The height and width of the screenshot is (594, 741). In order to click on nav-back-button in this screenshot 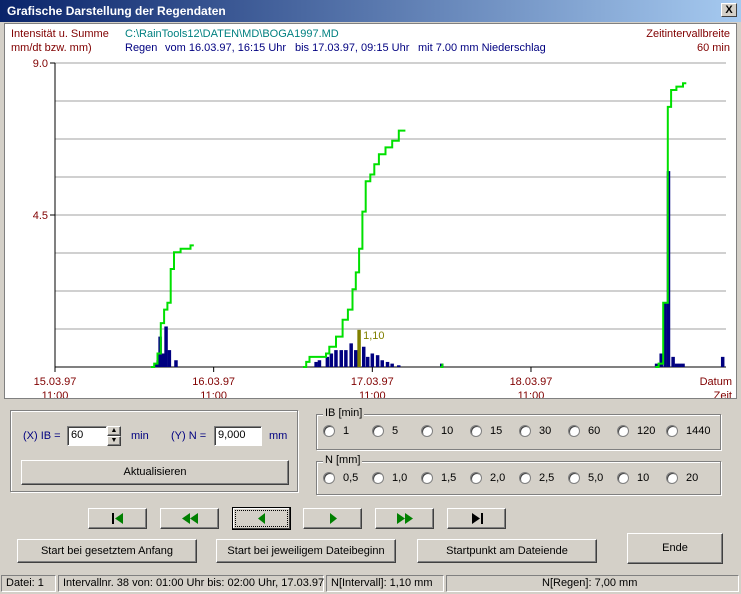, I will do `click(261, 518)`.